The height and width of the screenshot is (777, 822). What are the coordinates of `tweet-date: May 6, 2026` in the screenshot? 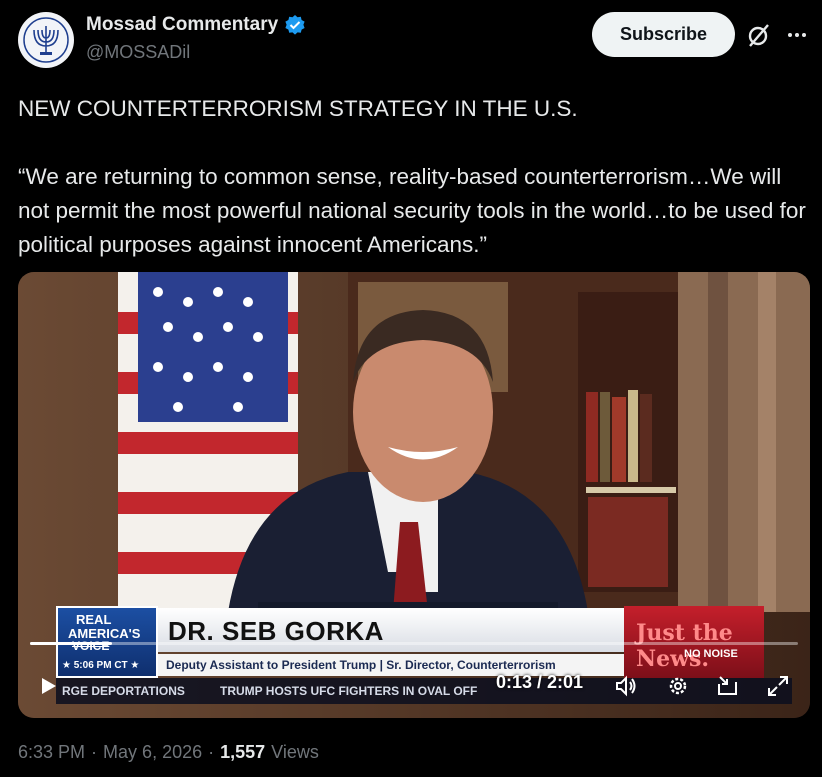 It's located at (152, 752).